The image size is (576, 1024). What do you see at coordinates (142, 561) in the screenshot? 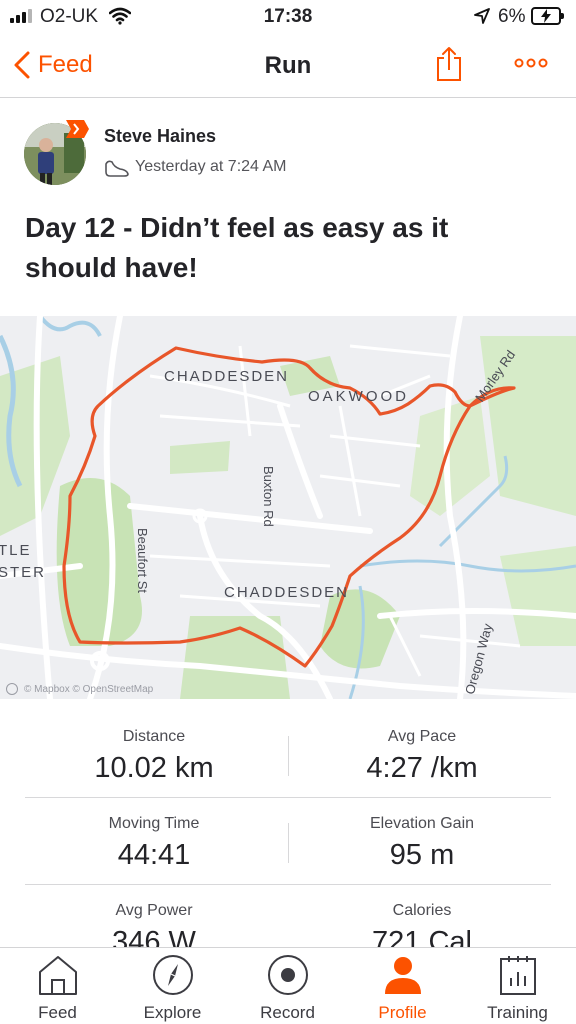
I see `map-street-label: Beaufort St` at bounding box center [142, 561].